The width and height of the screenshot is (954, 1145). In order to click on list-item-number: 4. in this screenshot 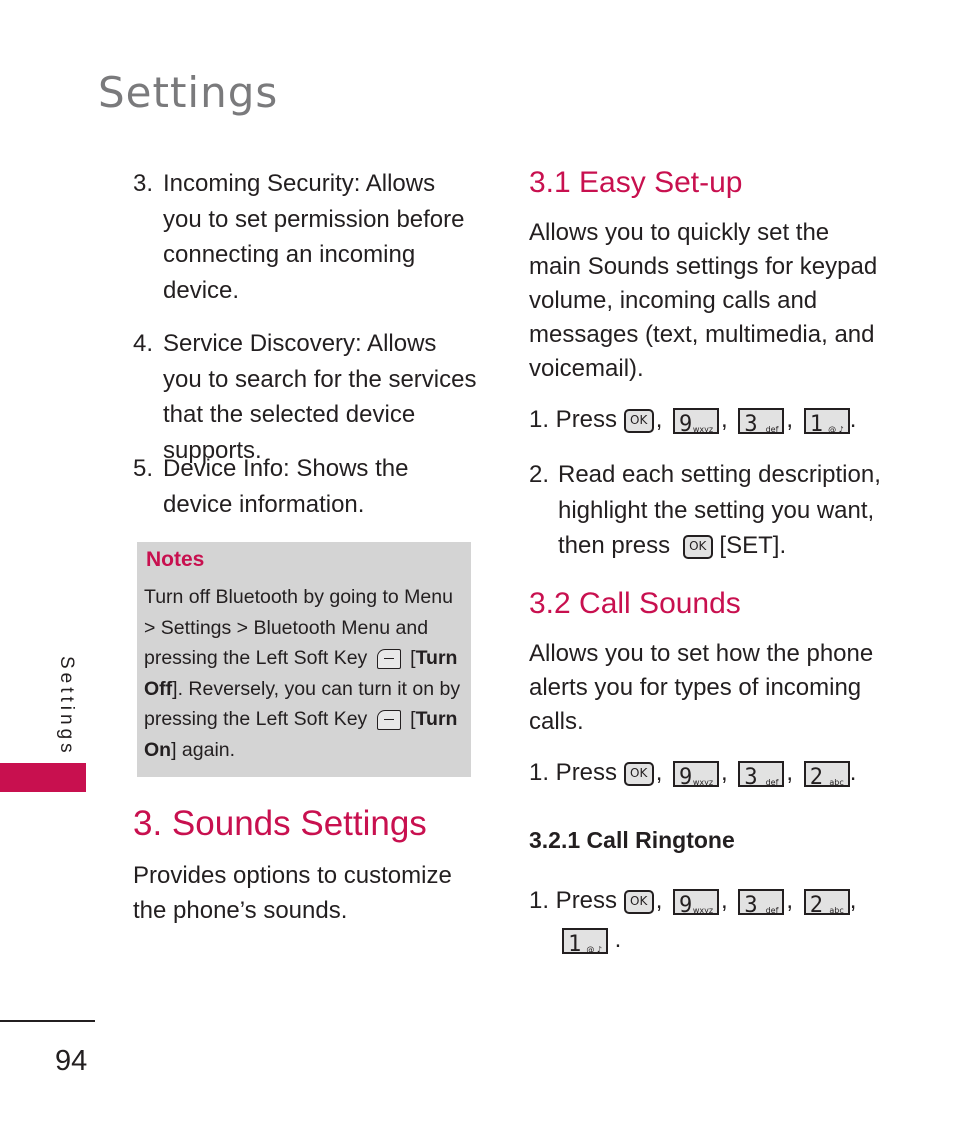, I will do `click(143, 343)`.